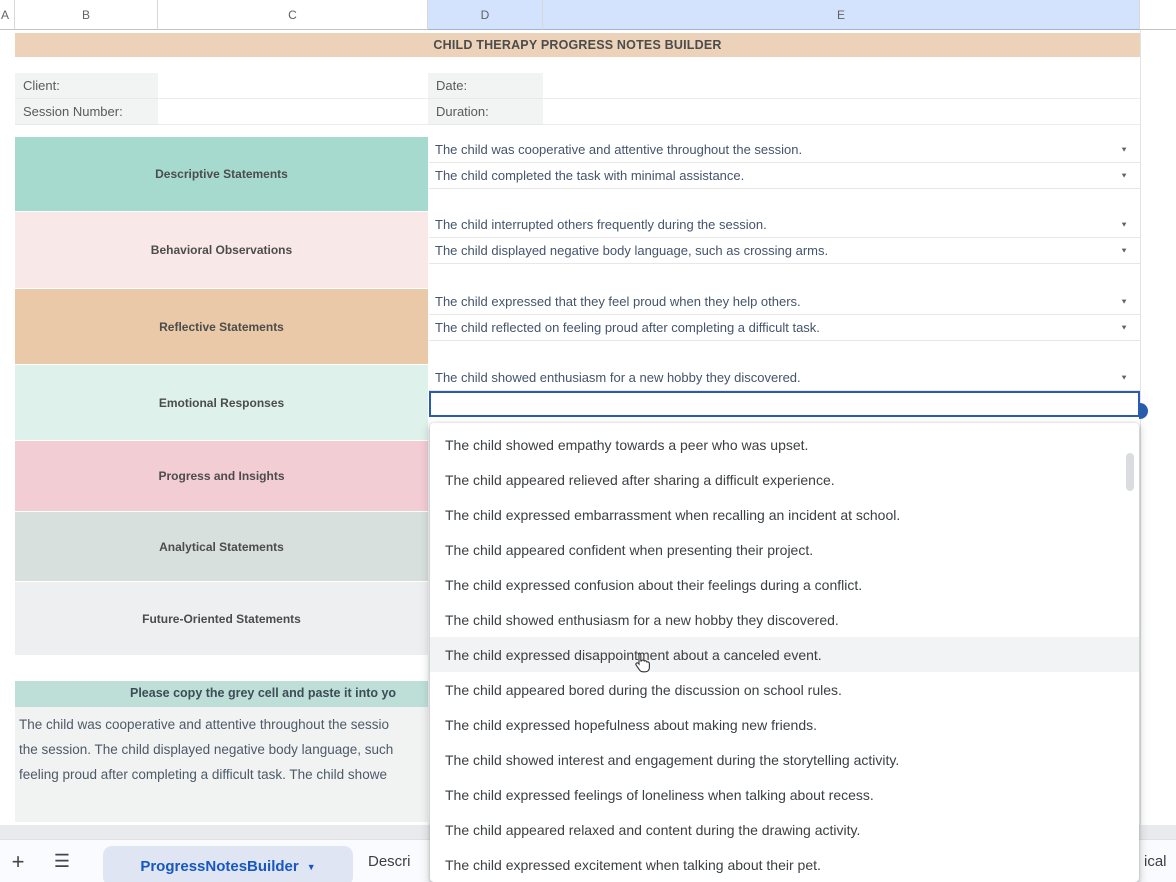 This screenshot has width=1176, height=882. Describe the element at coordinates (221, 618) in the screenshot. I see `category-future-oriented-statements: Future-Oriented Statements` at that location.